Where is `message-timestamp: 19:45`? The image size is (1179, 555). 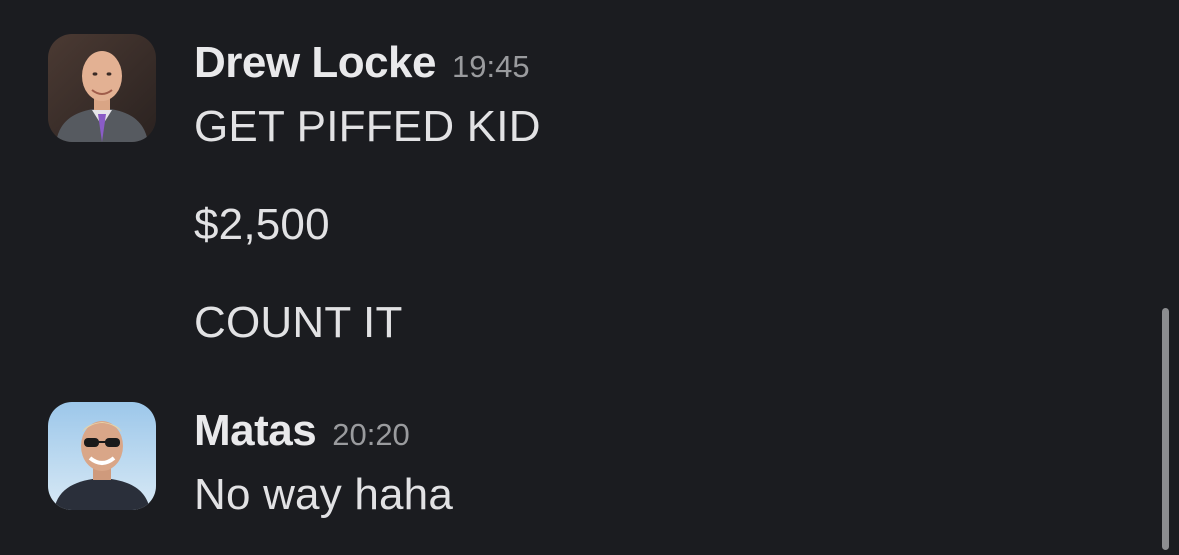
message-timestamp: 19:45 is located at coordinates (491, 67).